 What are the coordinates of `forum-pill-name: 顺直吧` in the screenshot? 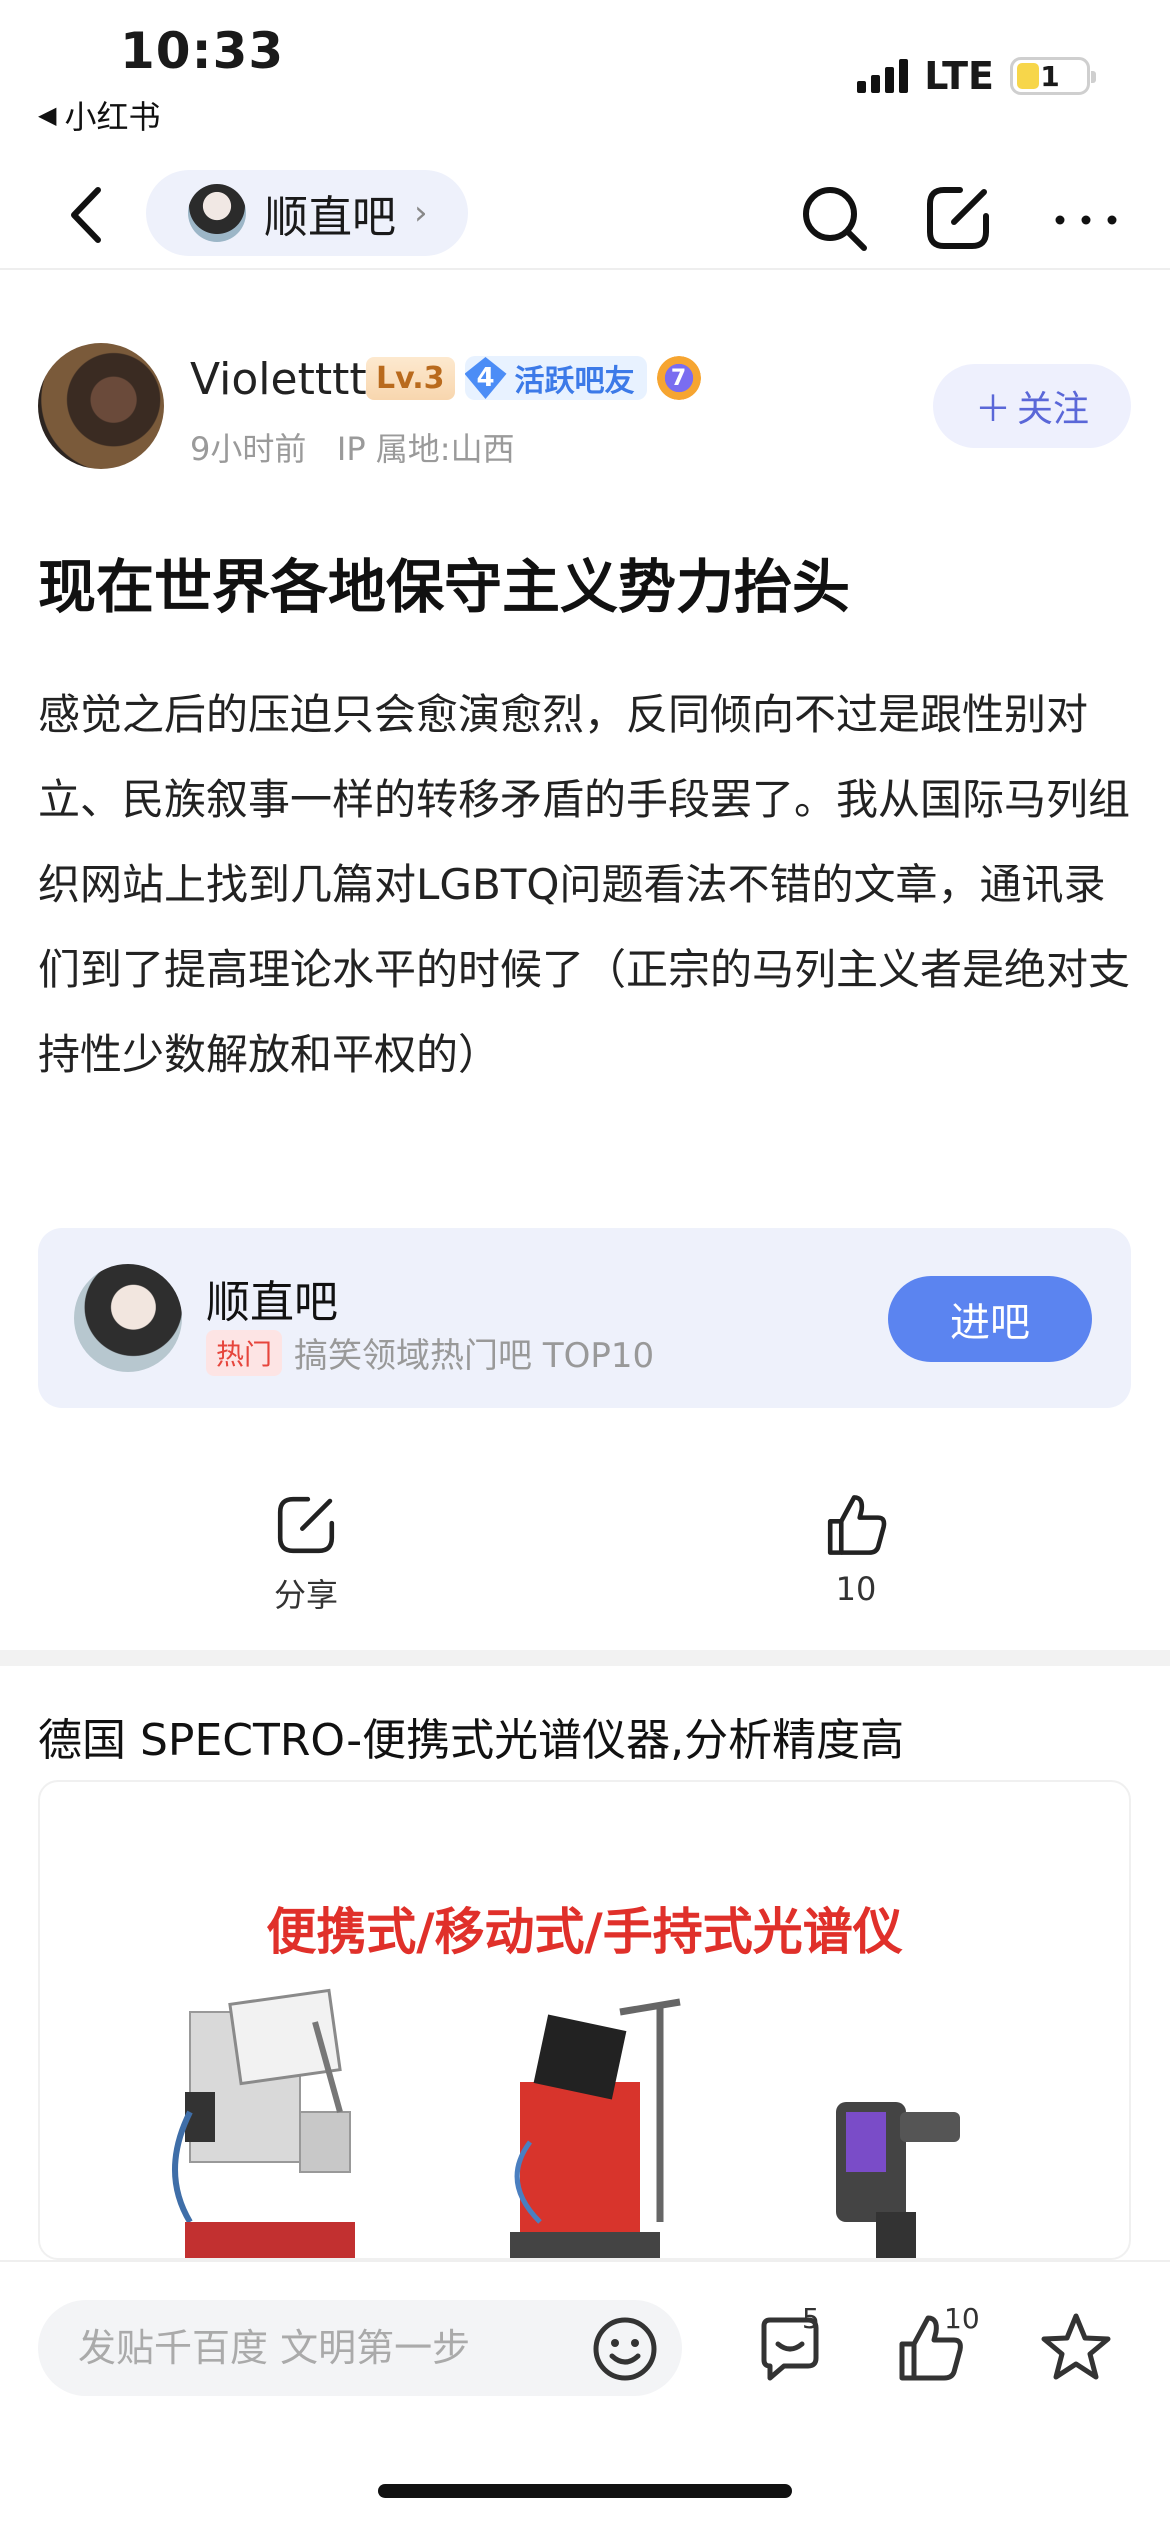 It's located at (330, 217).